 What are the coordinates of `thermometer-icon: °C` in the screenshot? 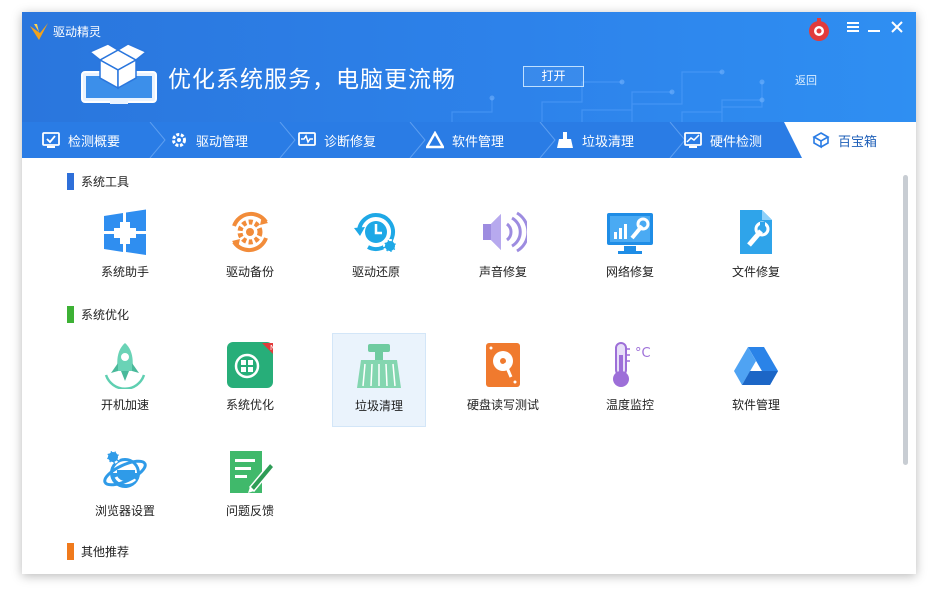 It's located at (632, 364).